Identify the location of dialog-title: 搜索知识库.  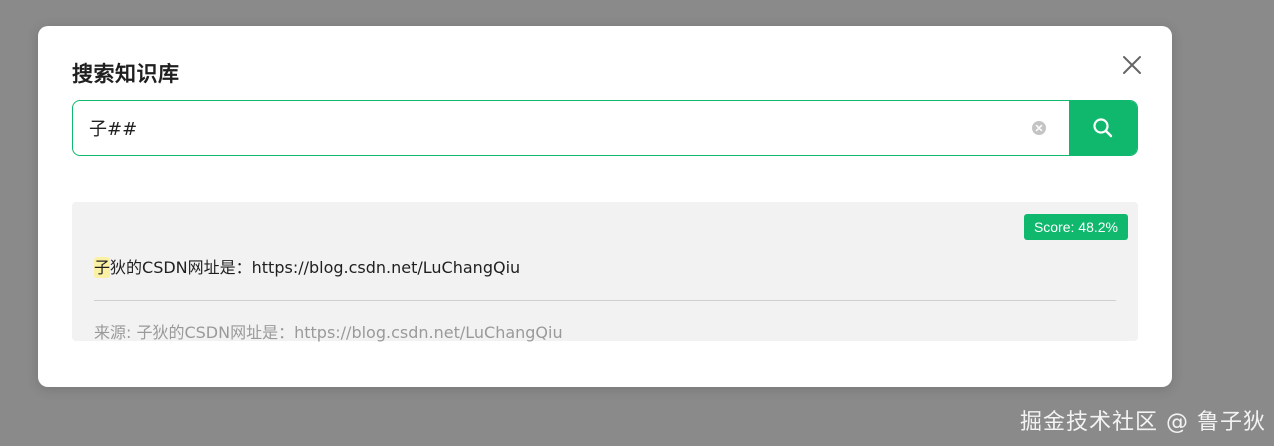
(126, 74).